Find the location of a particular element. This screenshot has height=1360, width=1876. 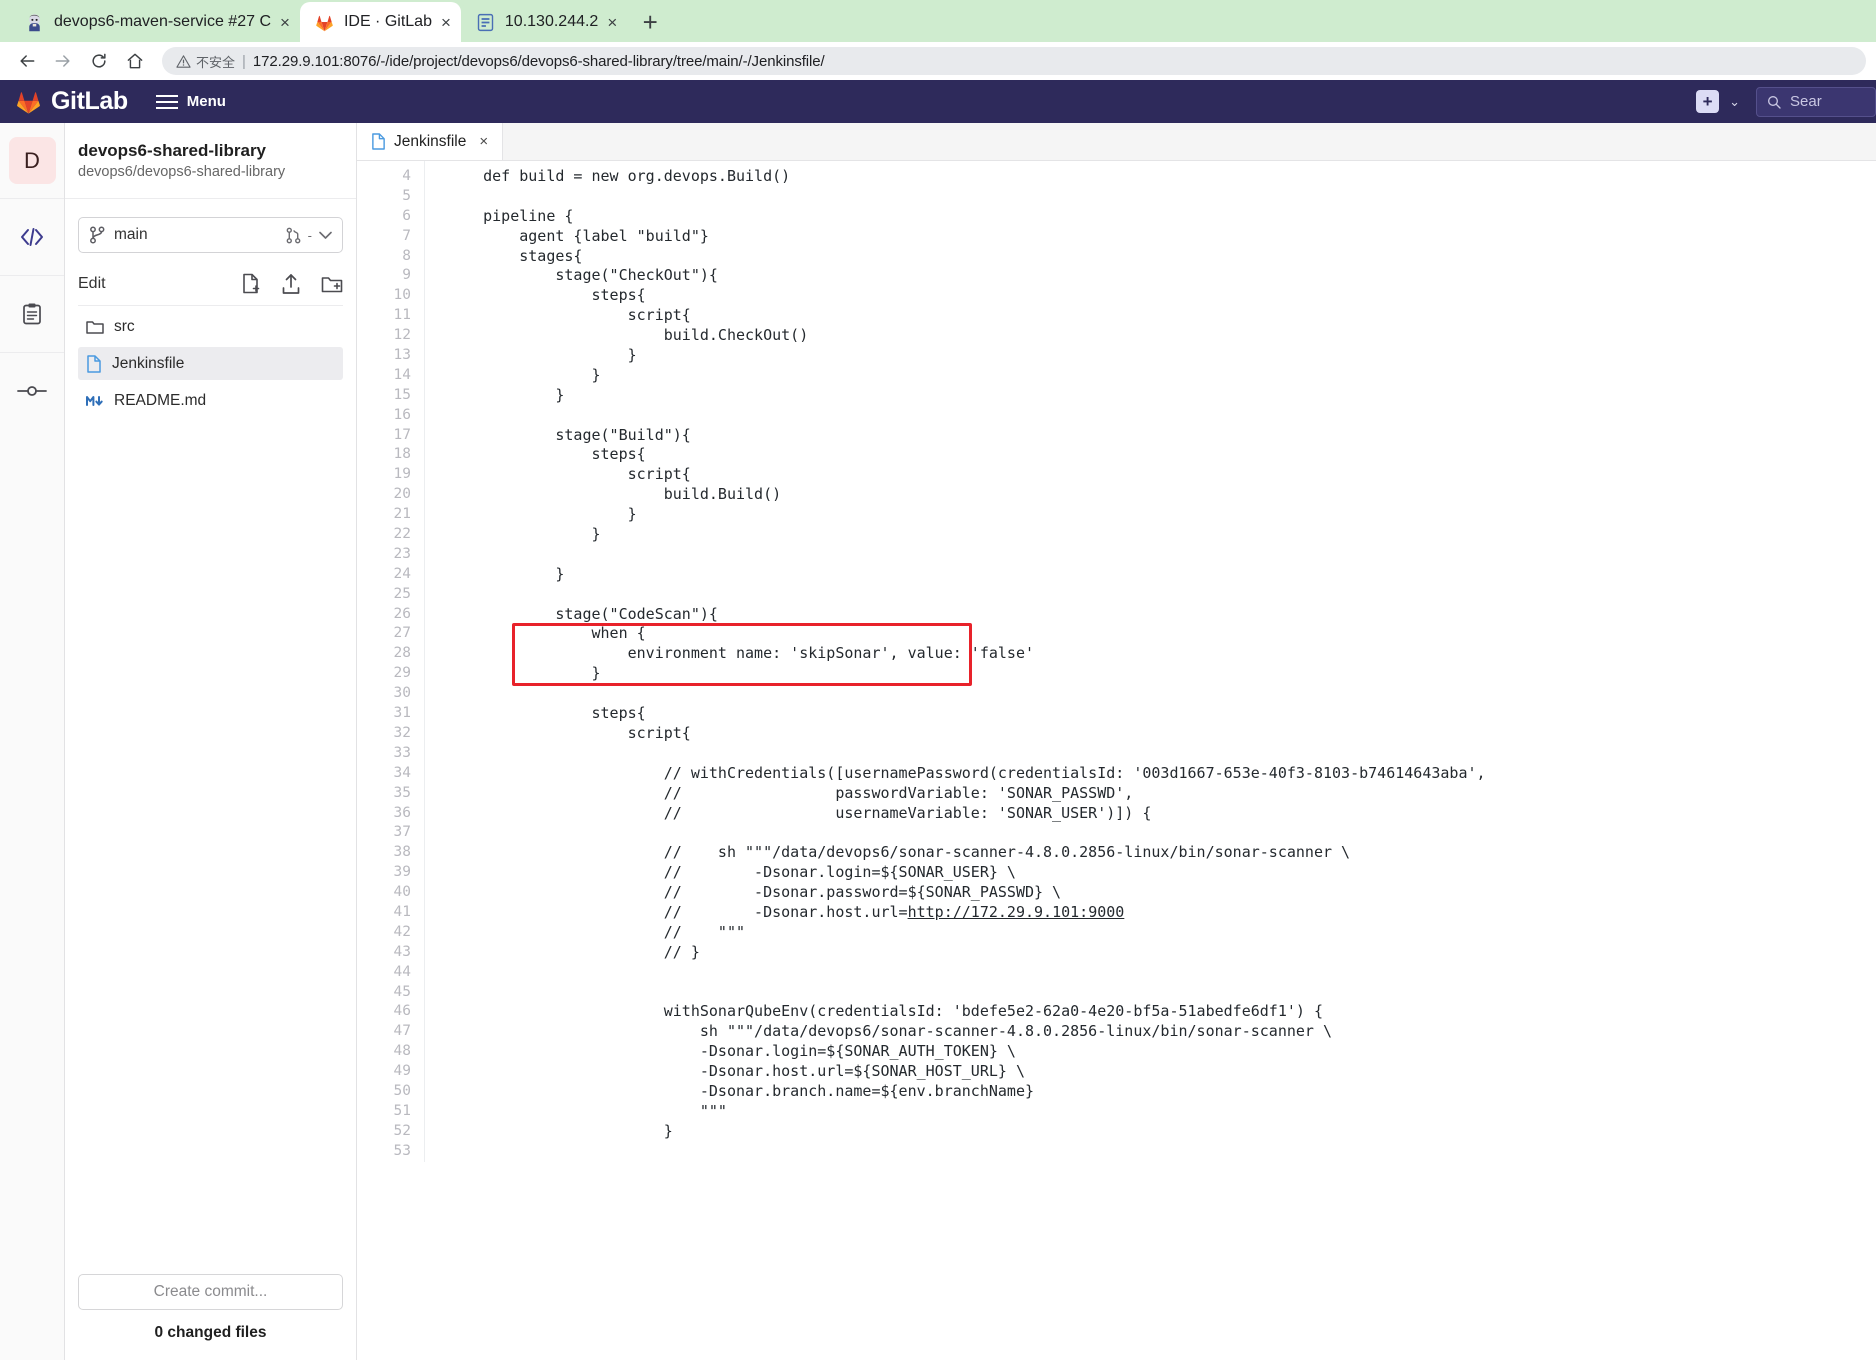

code-line: // usernameVariable: 'SONAR_USER')]) { is located at coordinates (1161, 814).